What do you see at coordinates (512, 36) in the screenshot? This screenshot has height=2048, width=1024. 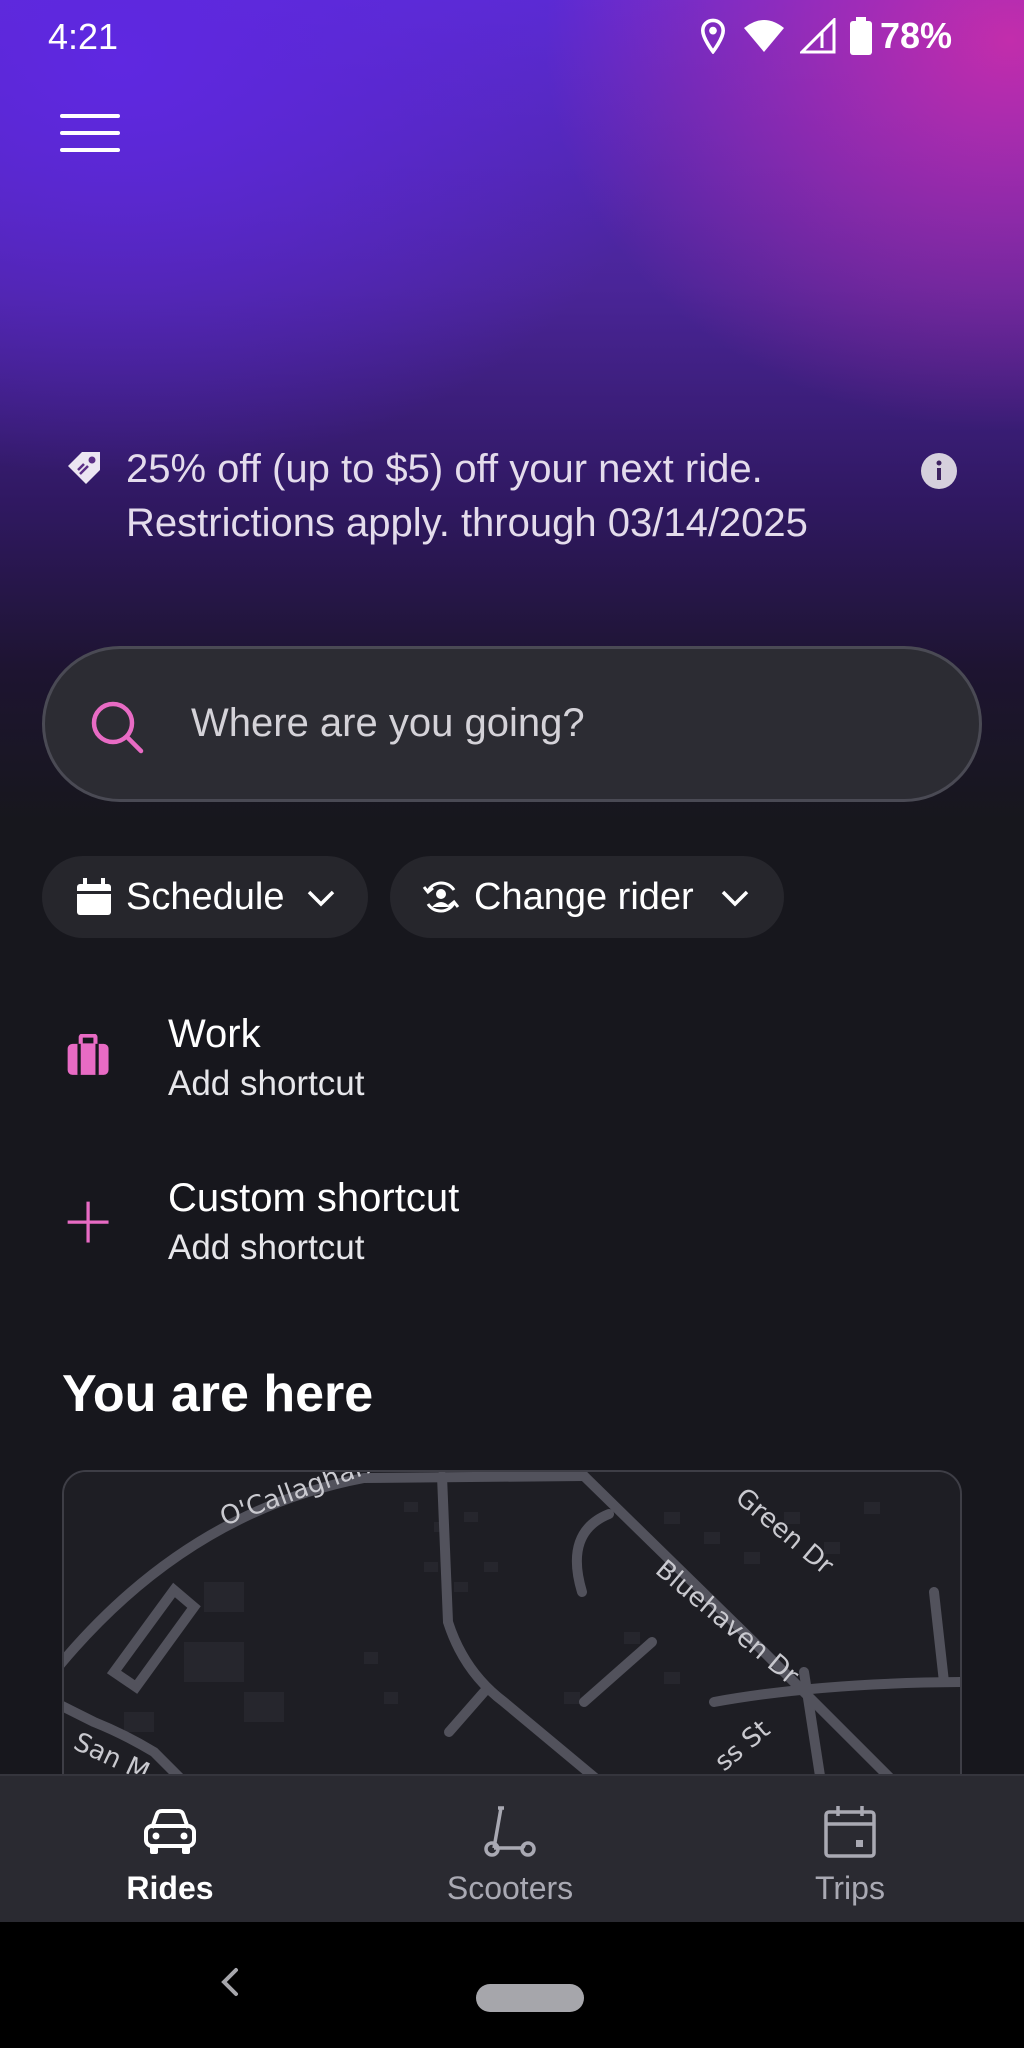 I see `status-bar: 4:21 78%` at bounding box center [512, 36].